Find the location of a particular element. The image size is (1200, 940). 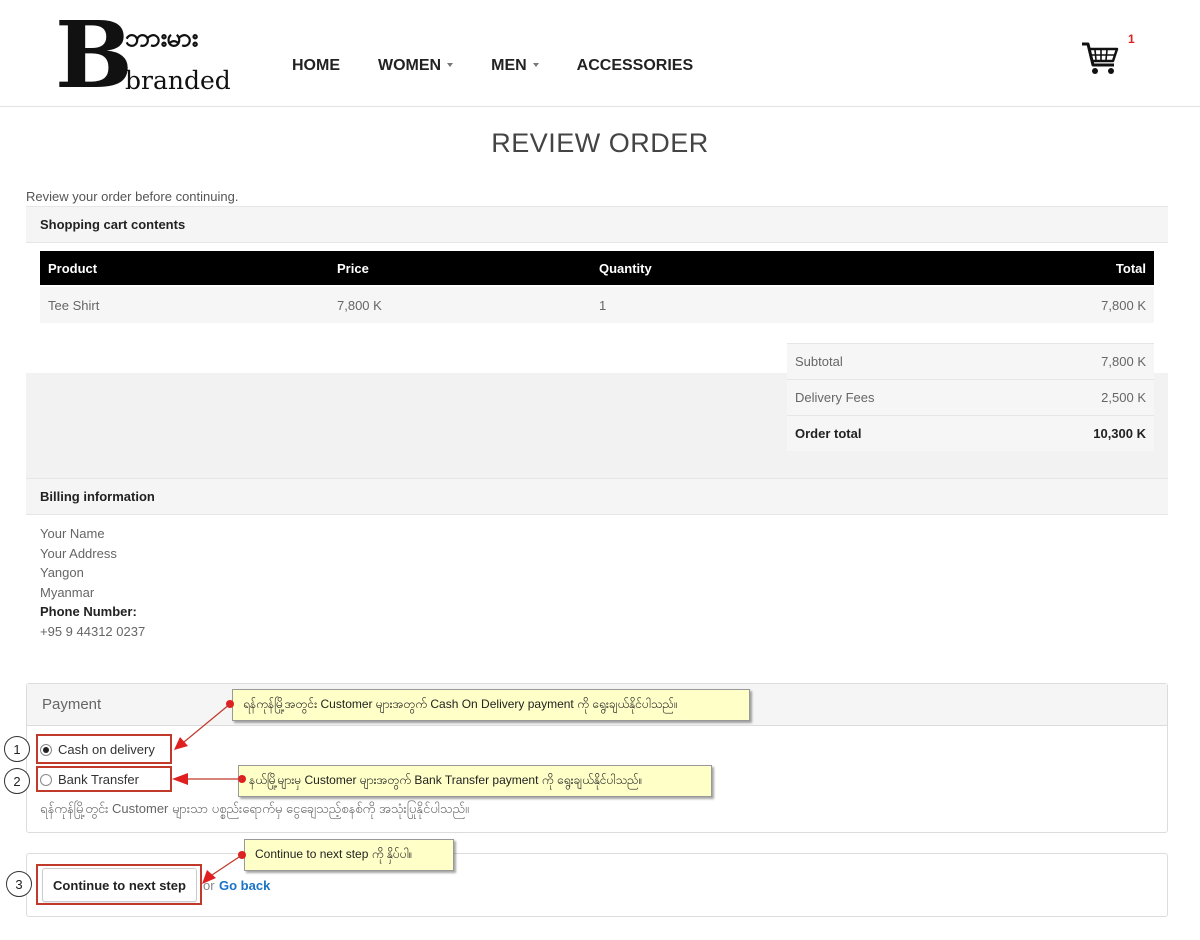

shopping-cart-icon is located at coordinates (1100, 58).